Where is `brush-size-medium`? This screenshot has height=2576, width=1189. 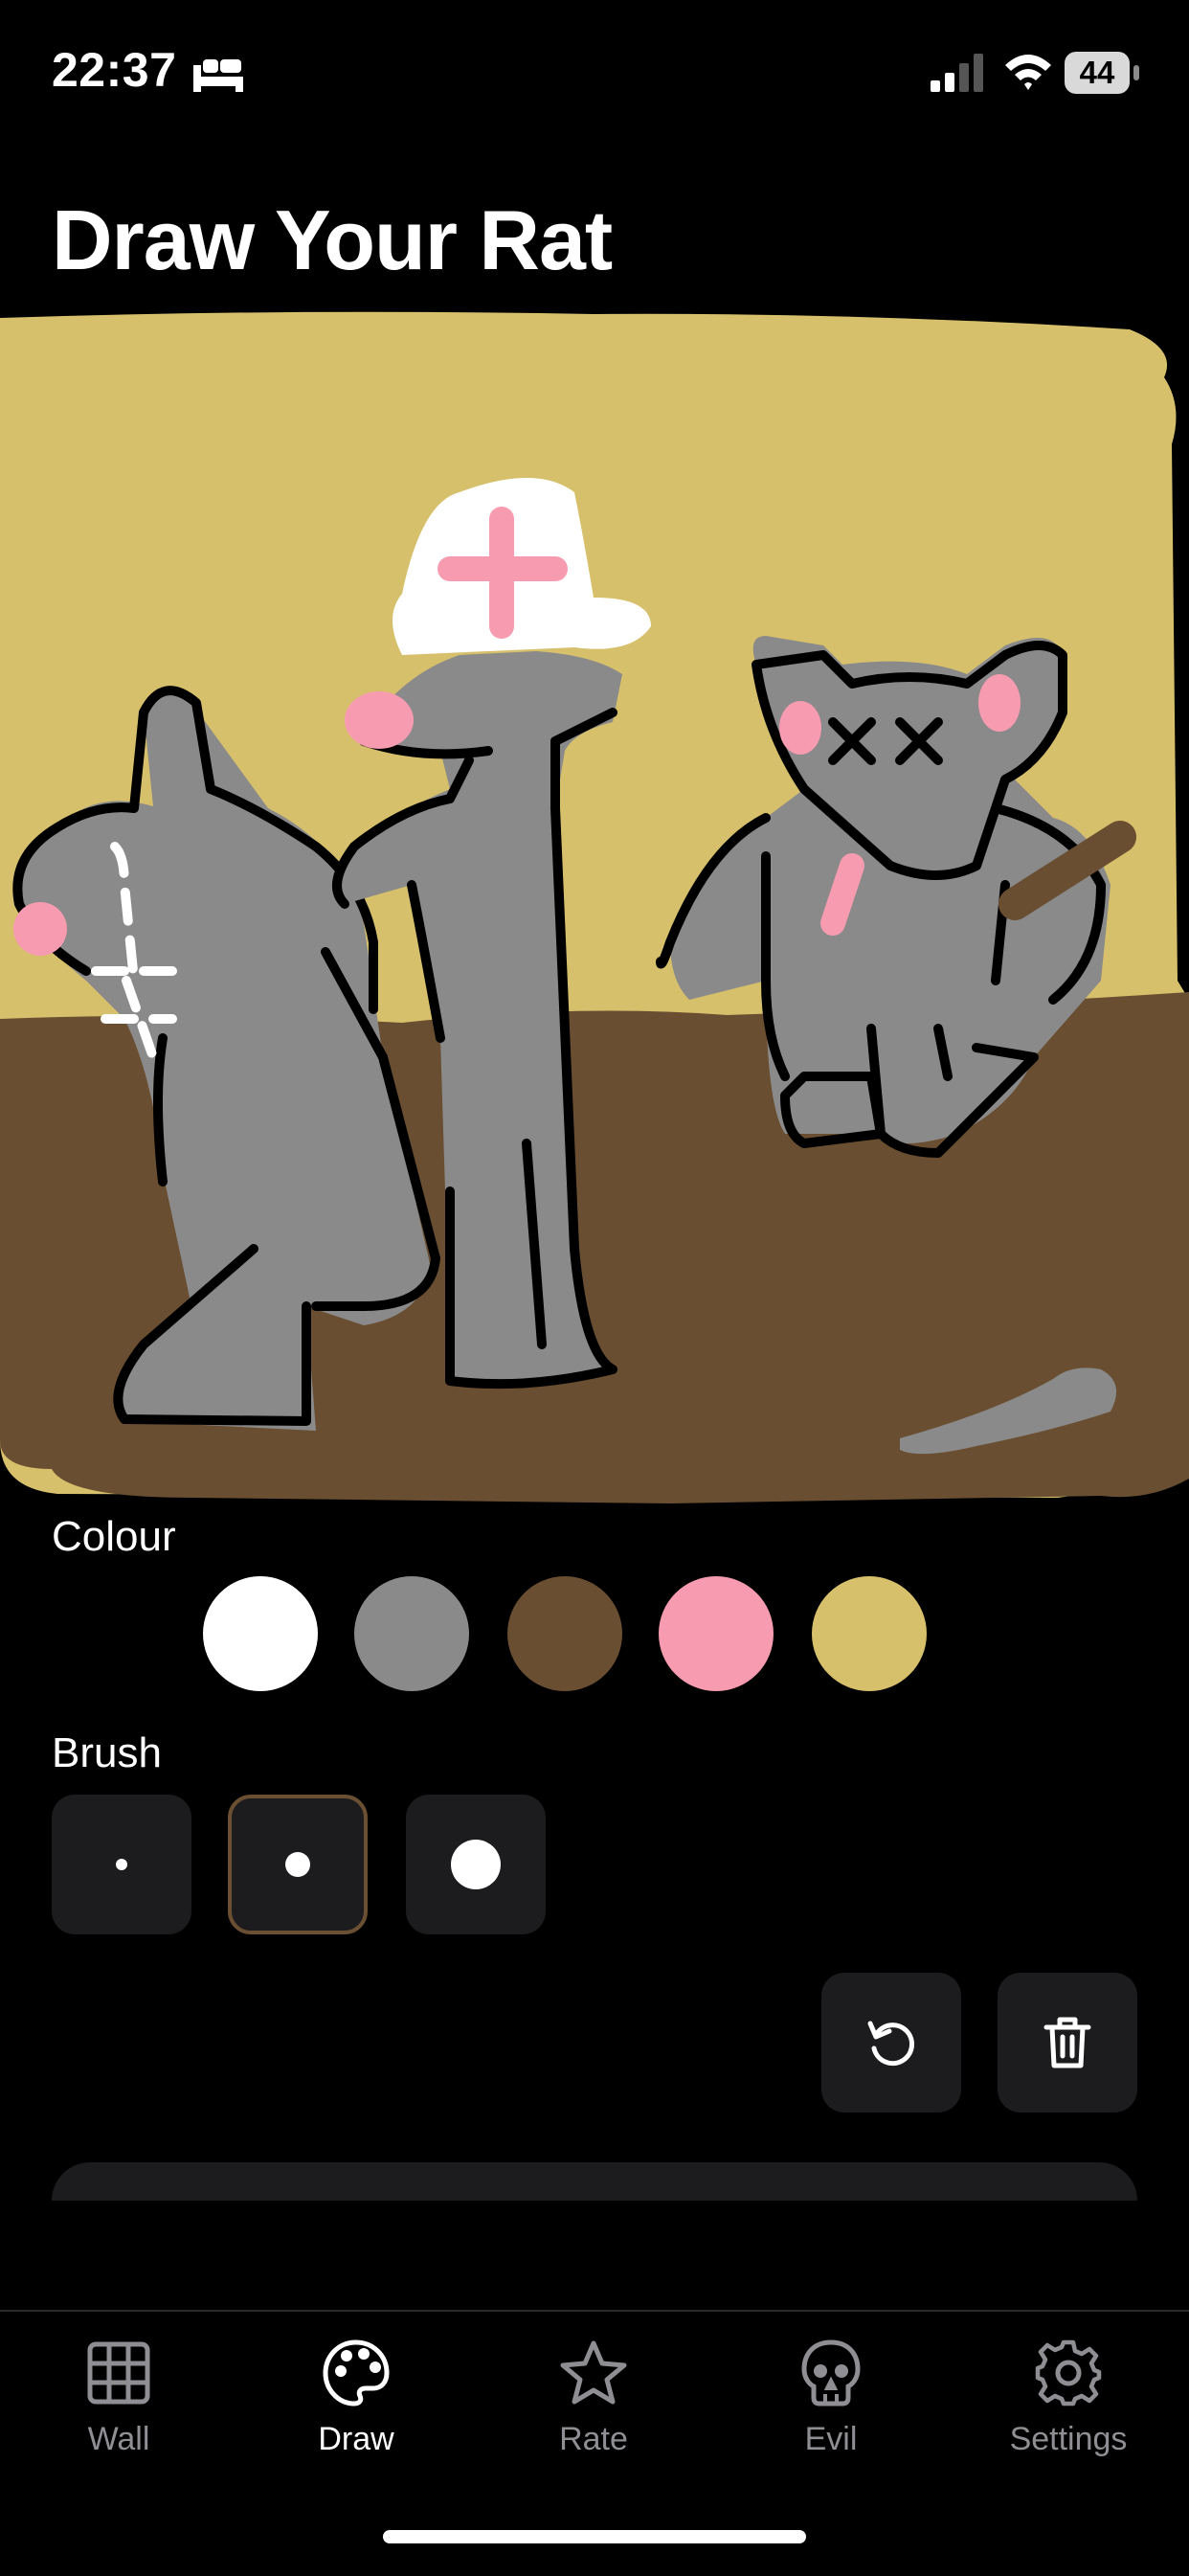
brush-size-medium is located at coordinates (298, 1864).